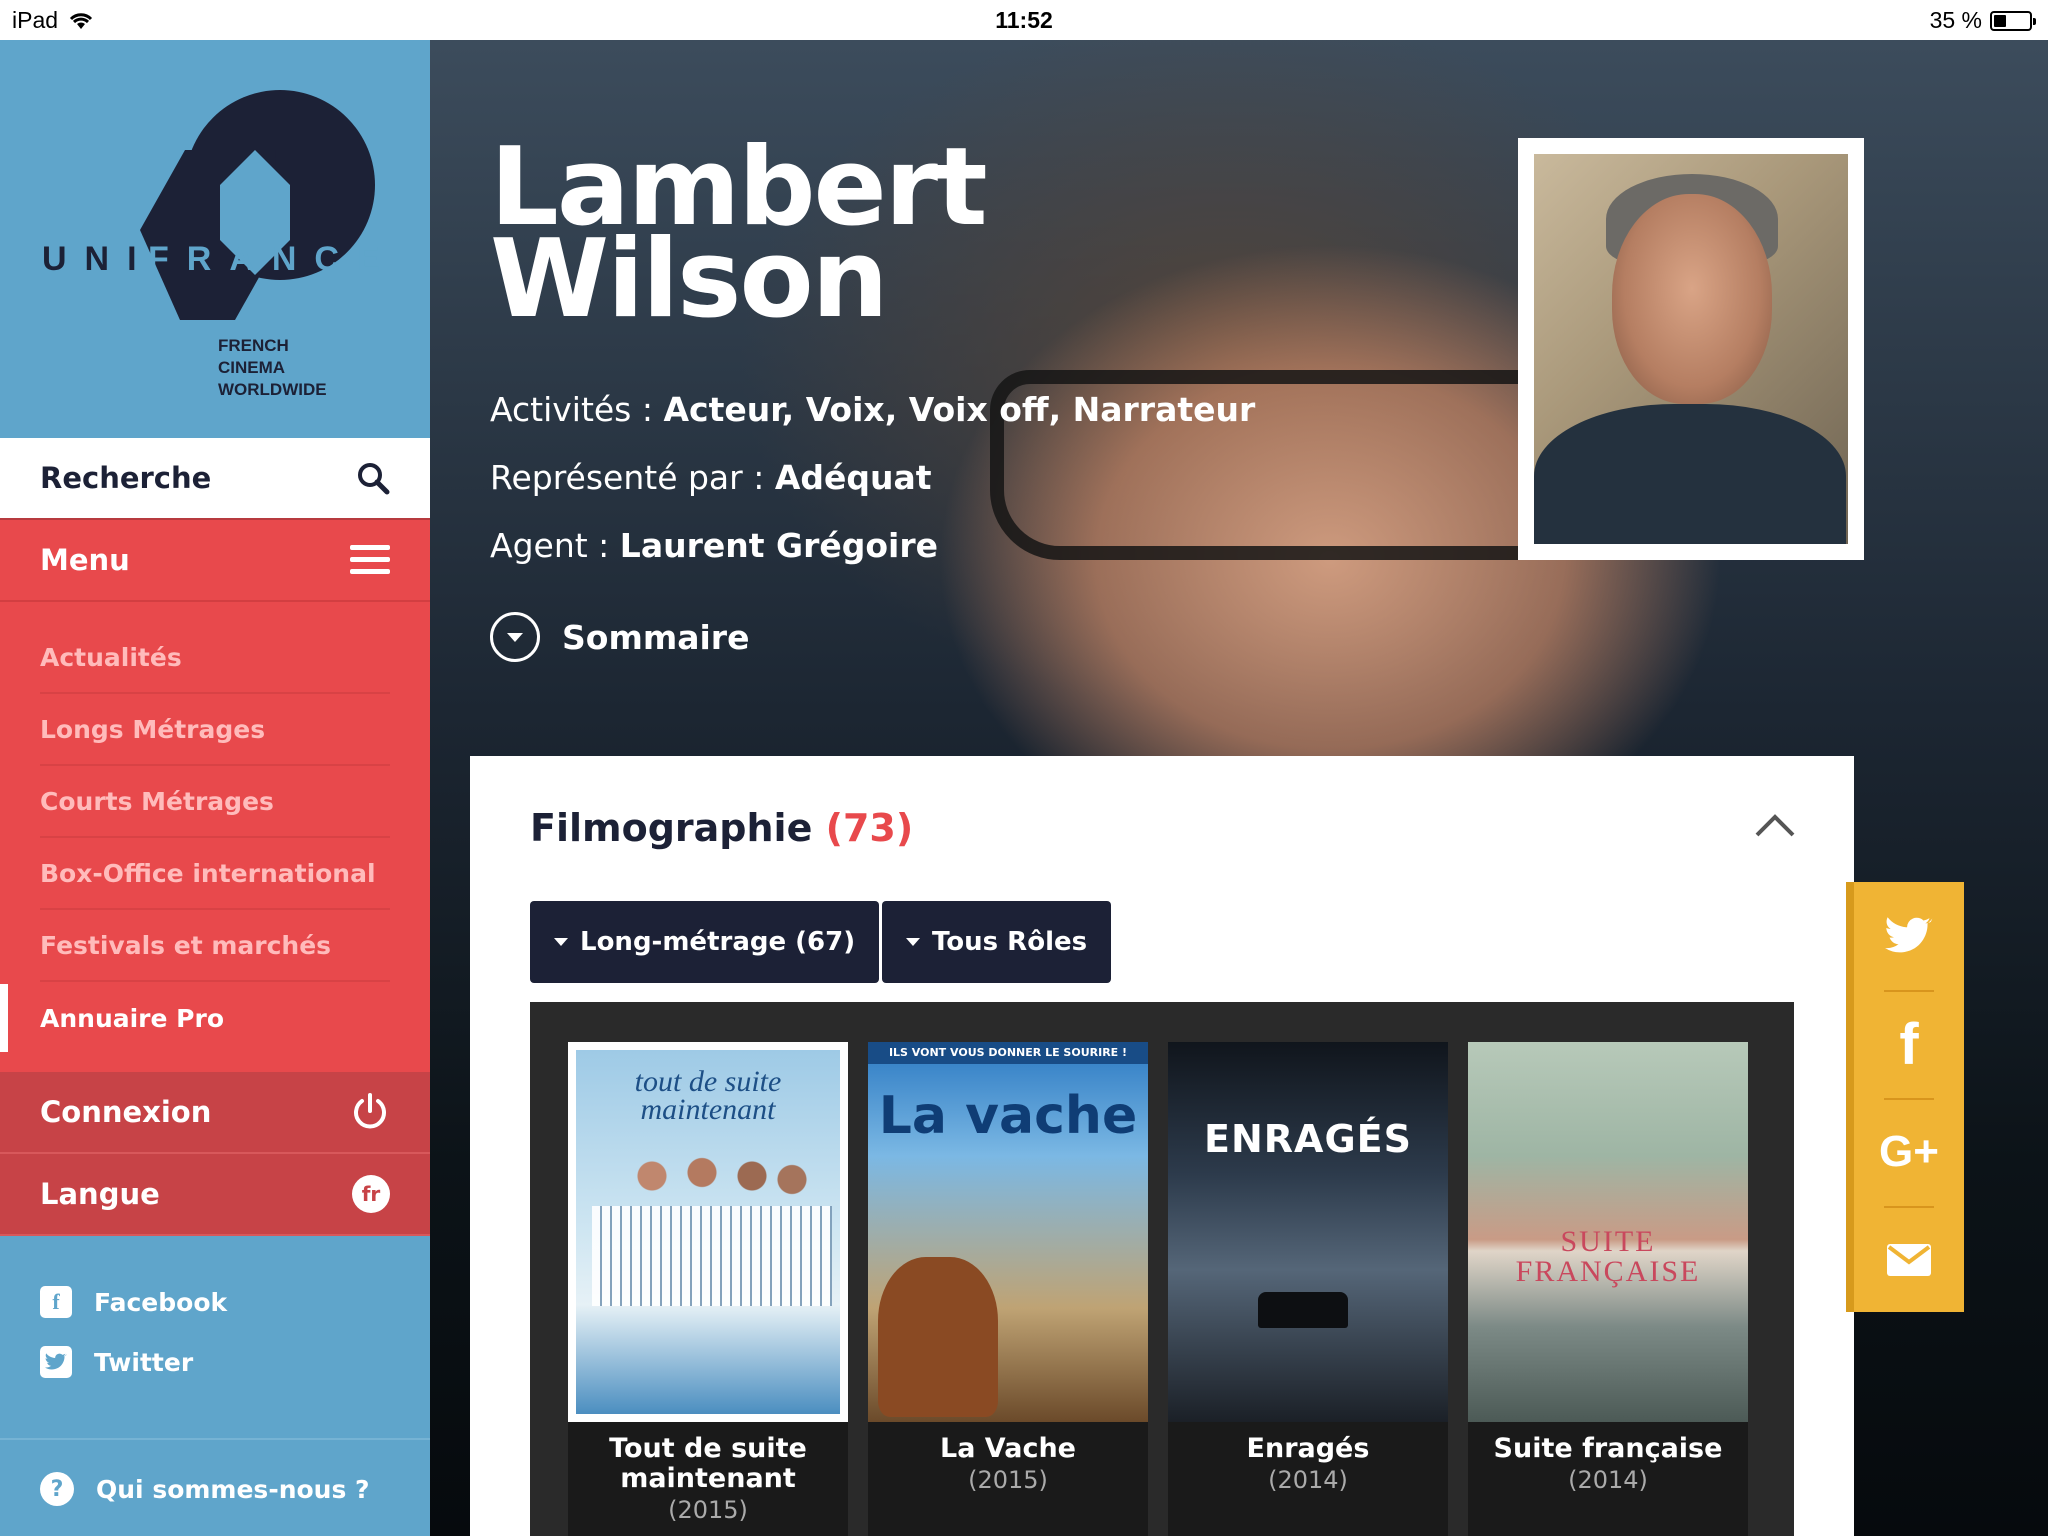 The width and height of the screenshot is (2048, 1536). I want to click on clock: 11:52, so click(1024, 20).